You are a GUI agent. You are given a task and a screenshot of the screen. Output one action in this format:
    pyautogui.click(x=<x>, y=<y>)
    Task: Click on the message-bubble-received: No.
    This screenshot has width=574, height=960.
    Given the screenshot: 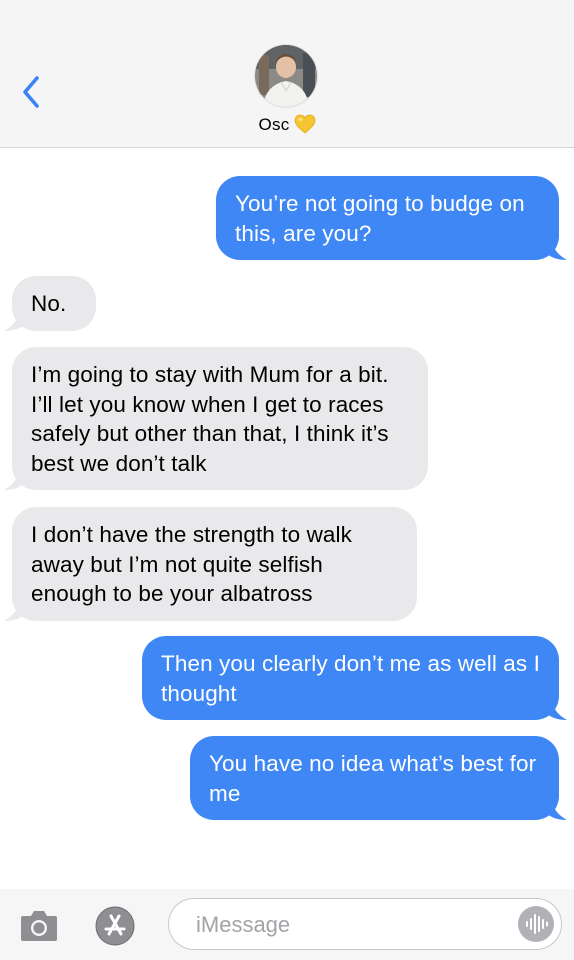 What is the action you would take?
    pyautogui.click(x=50, y=303)
    